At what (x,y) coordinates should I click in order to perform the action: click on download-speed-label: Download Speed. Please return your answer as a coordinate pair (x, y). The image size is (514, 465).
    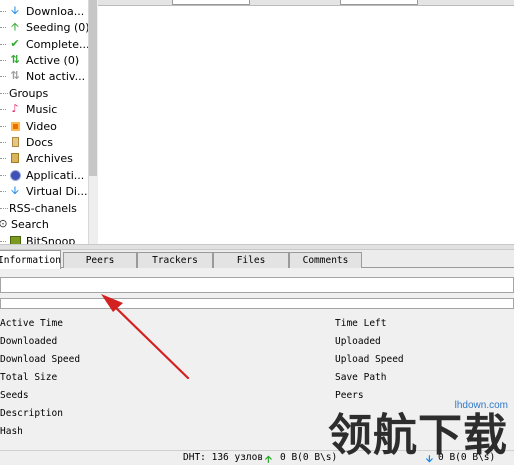
    Looking at the image, I should click on (40, 359).